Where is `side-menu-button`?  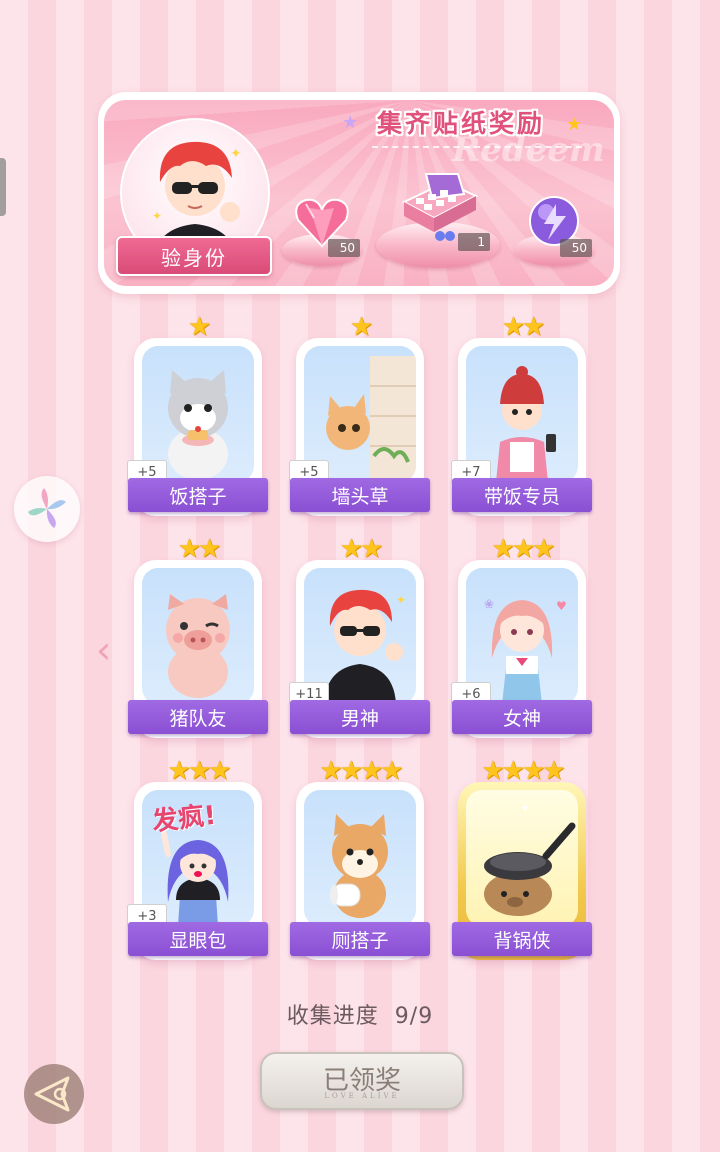
side-menu-button is located at coordinates (47, 509).